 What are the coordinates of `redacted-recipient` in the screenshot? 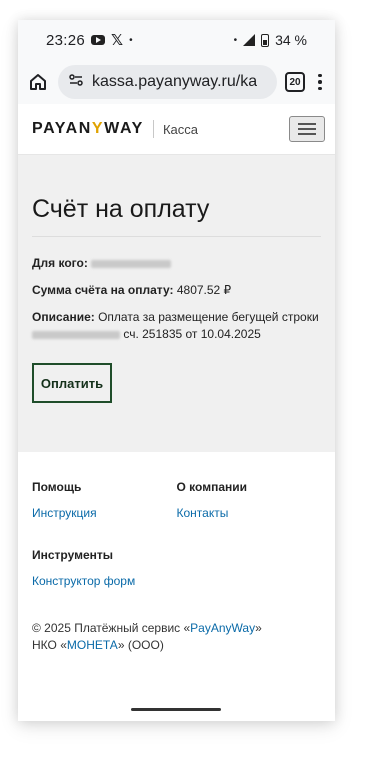 It's located at (131, 263).